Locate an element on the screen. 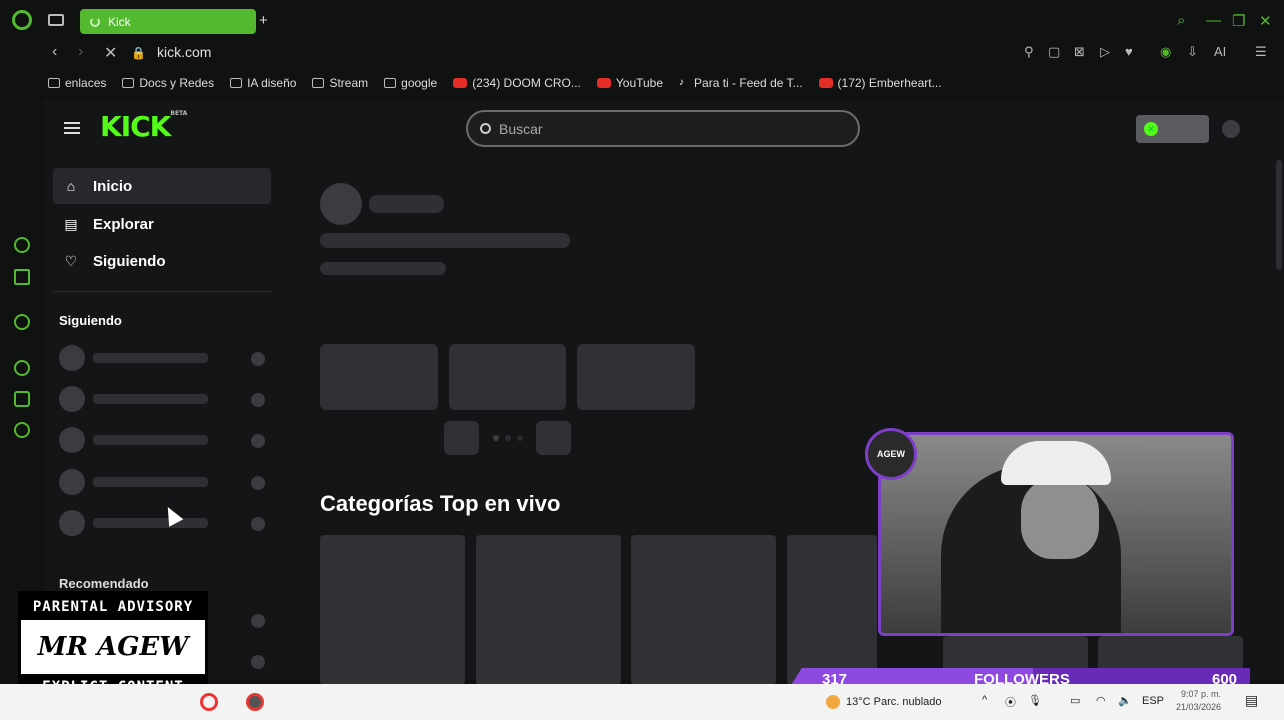  new-tab-button: + is located at coordinates (263, 20).